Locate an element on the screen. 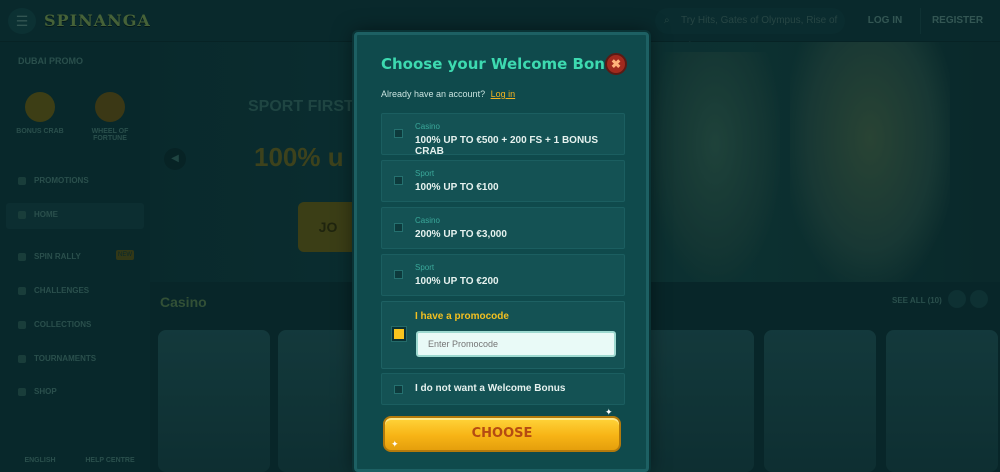 This screenshot has width=1000, height=472. account-prompt-text: Already have an account? is located at coordinates (433, 94).